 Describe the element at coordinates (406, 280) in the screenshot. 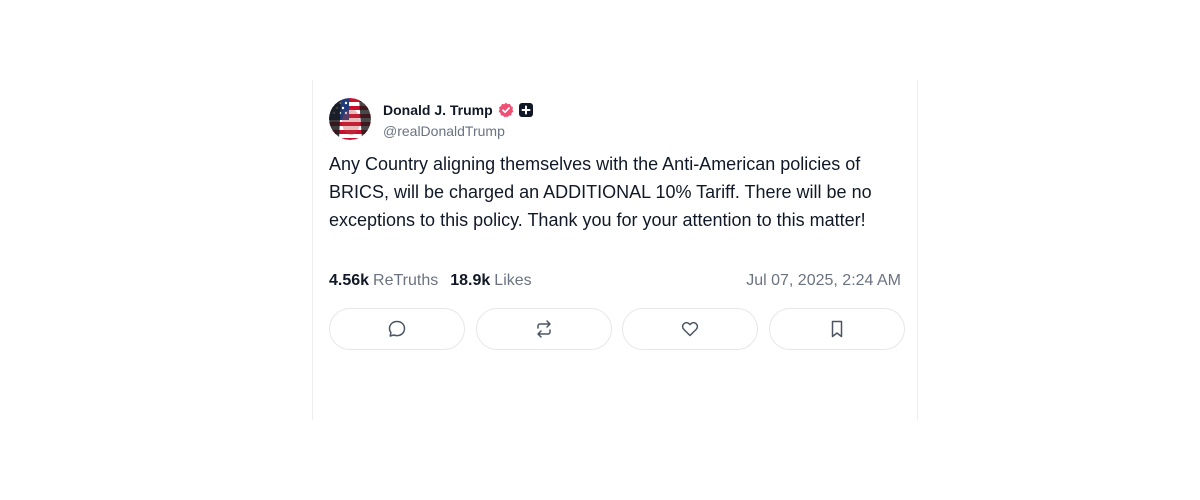

I see `retruths-label: ReTruths` at that location.